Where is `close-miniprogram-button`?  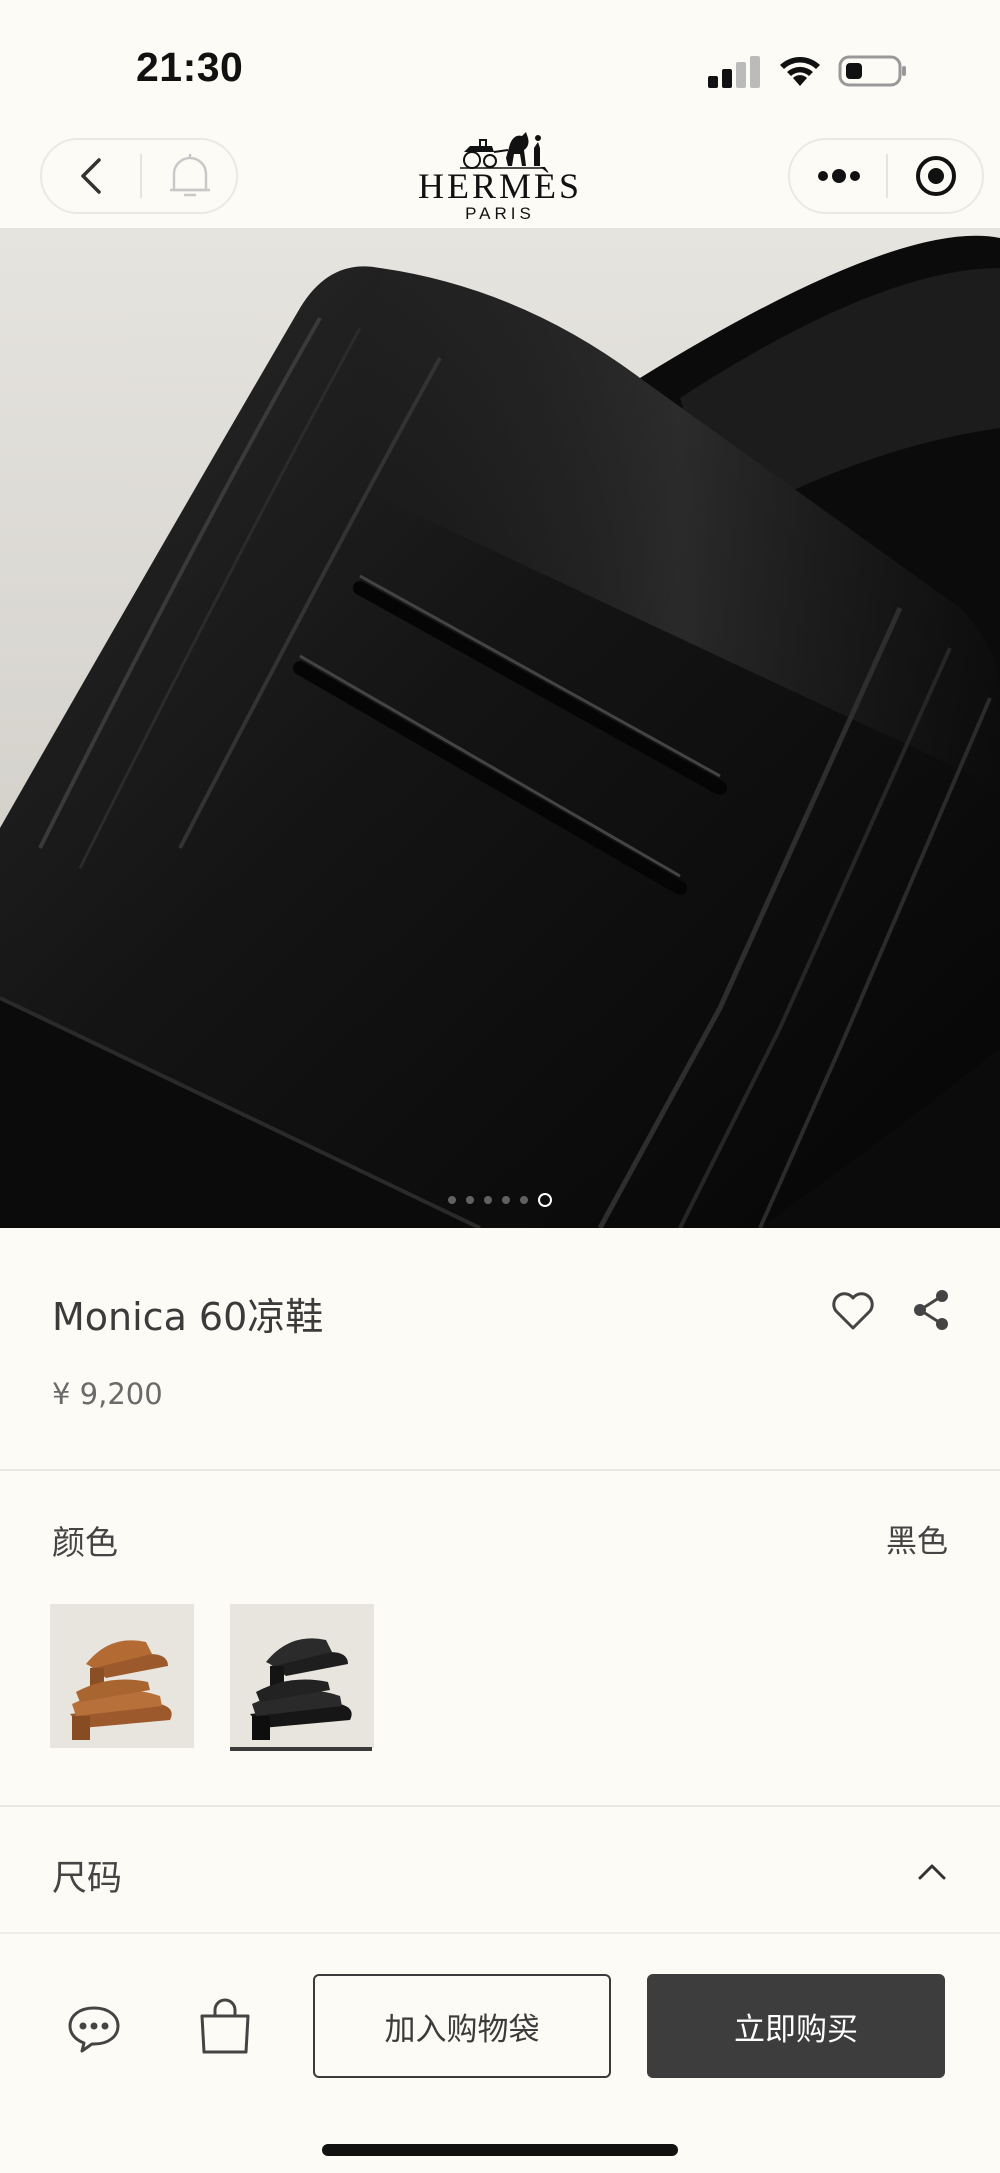
close-miniprogram-button is located at coordinates (936, 176).